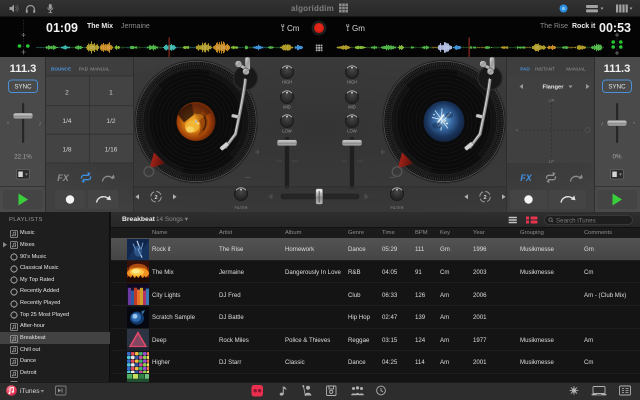 The height and width of the screenshot is (400, 640). What do you see at coordinates (30, 391) in the screenshot?
I see `svg-text: iTunes` at bounding box center [30, 391].